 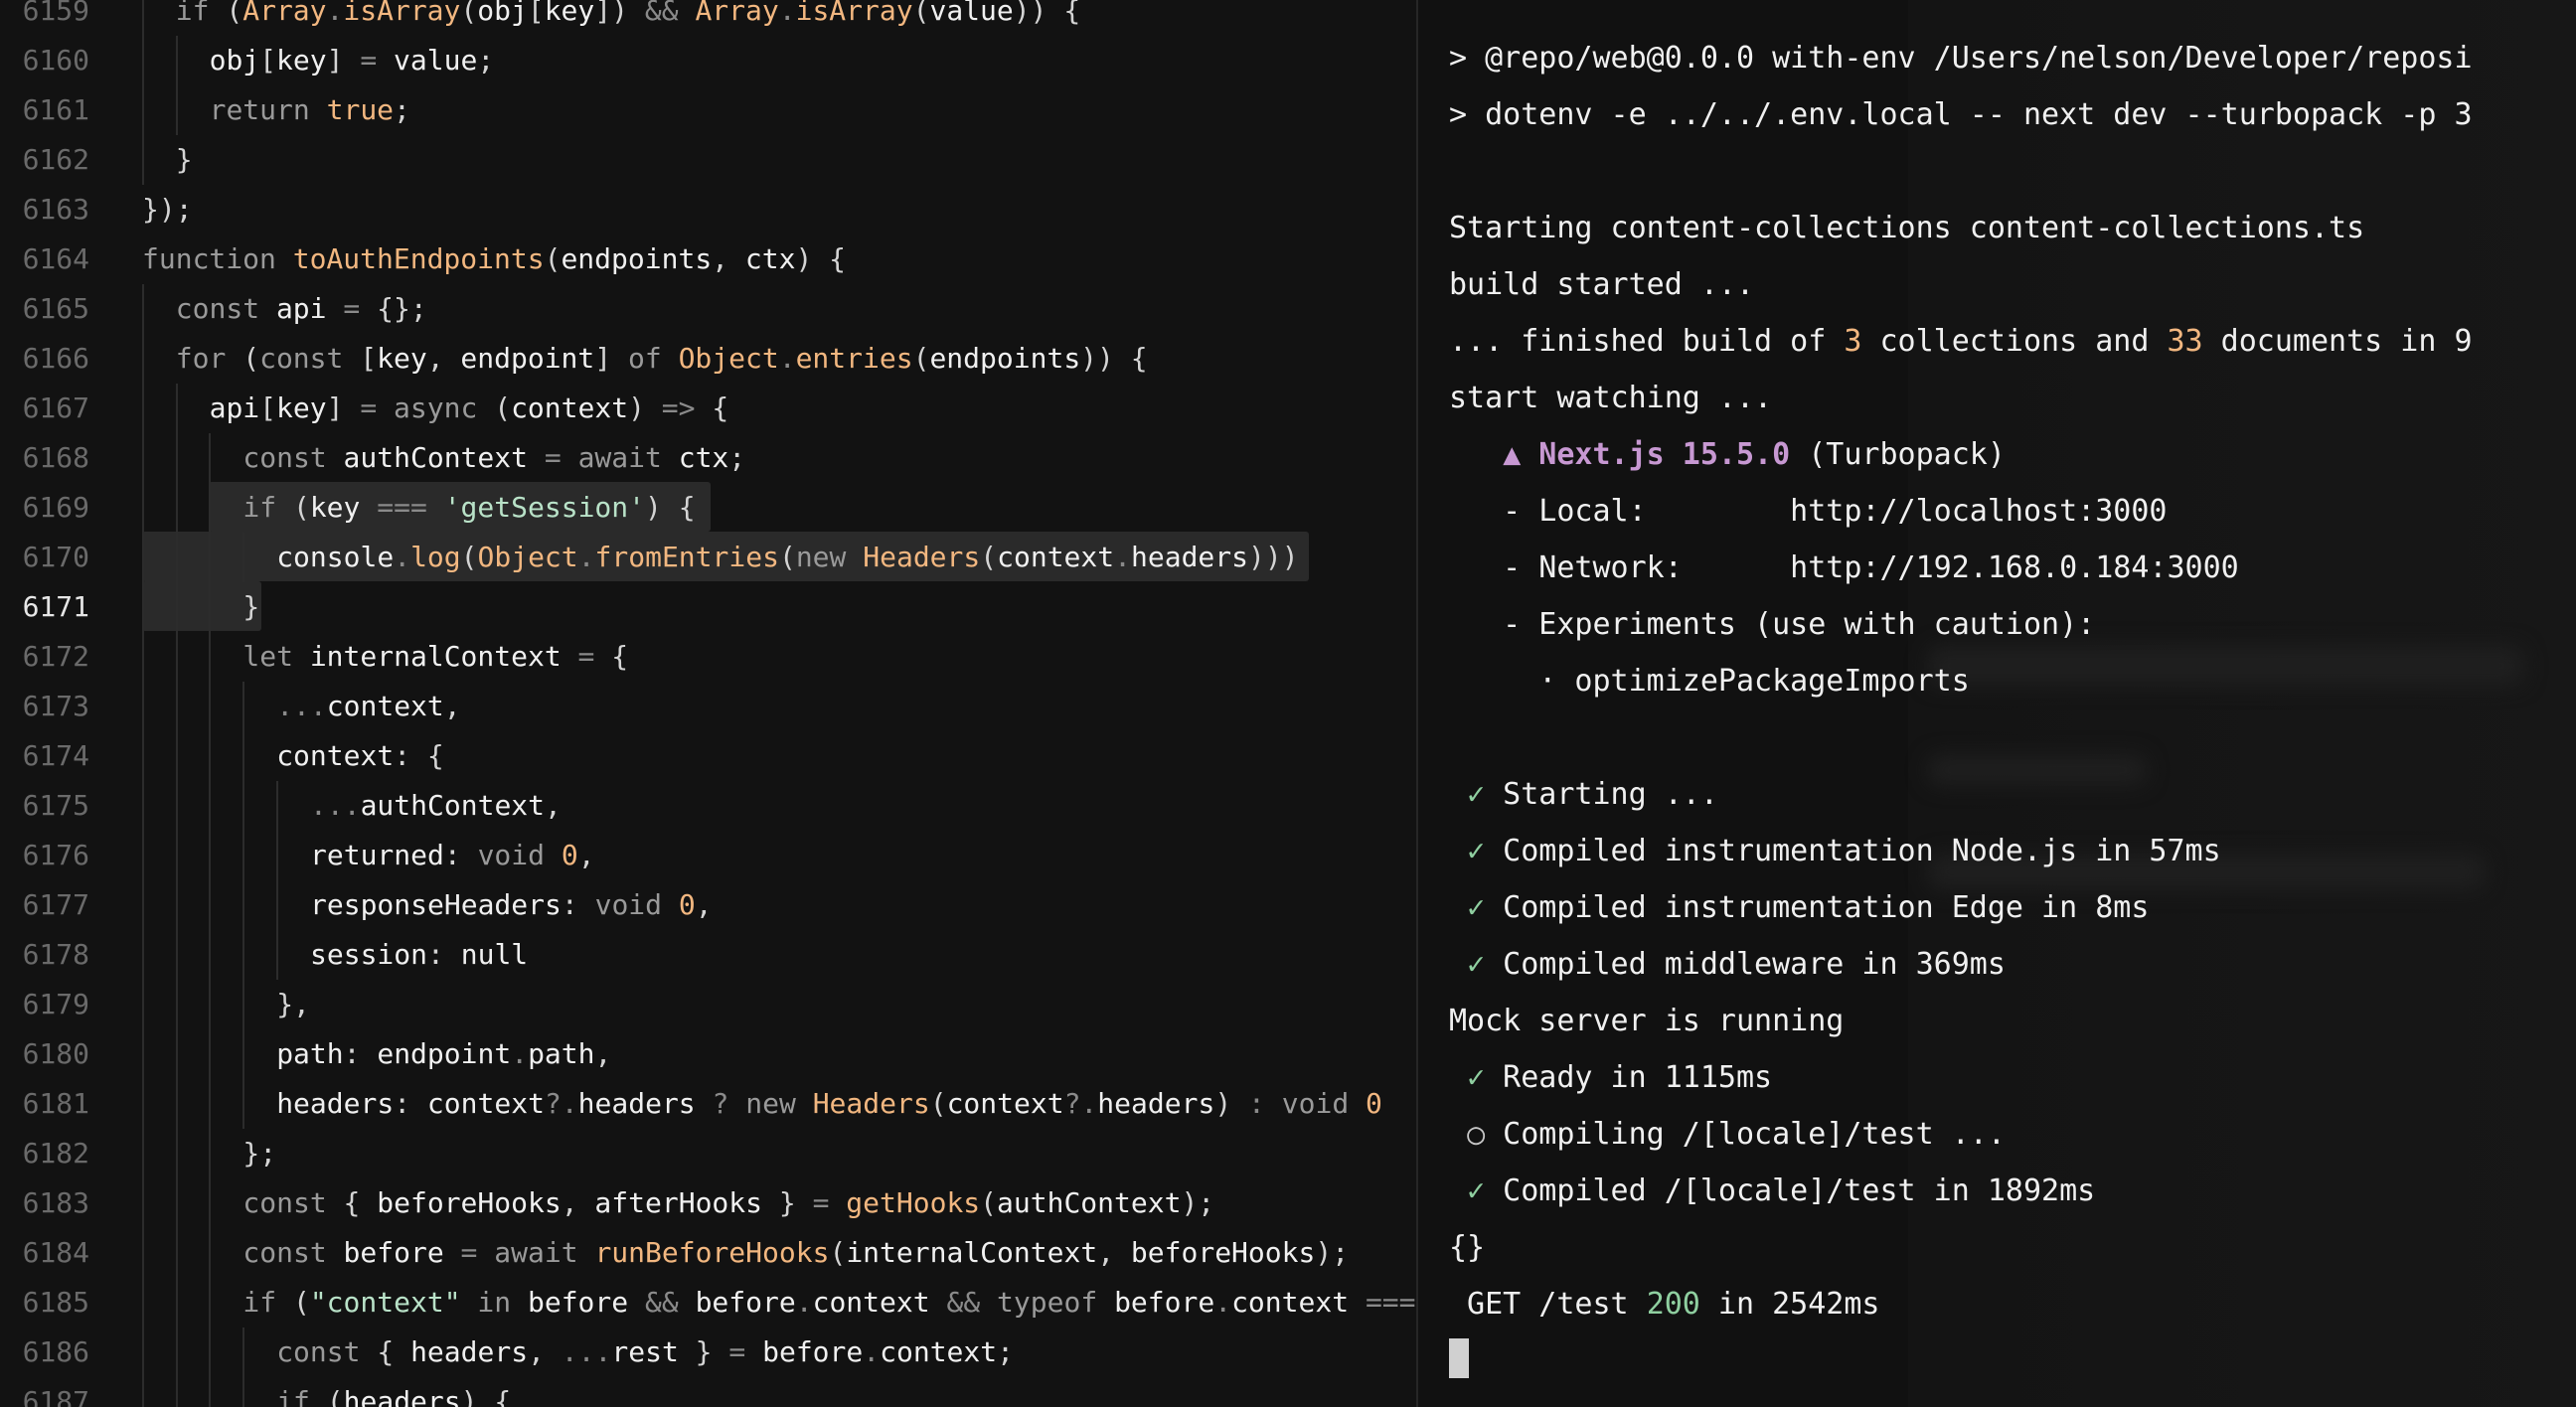 What do you see at coordinates (493, 458) in the screenshot?
I see `code-text: const authContext = await ctx;` at bounding box center [493, 458].